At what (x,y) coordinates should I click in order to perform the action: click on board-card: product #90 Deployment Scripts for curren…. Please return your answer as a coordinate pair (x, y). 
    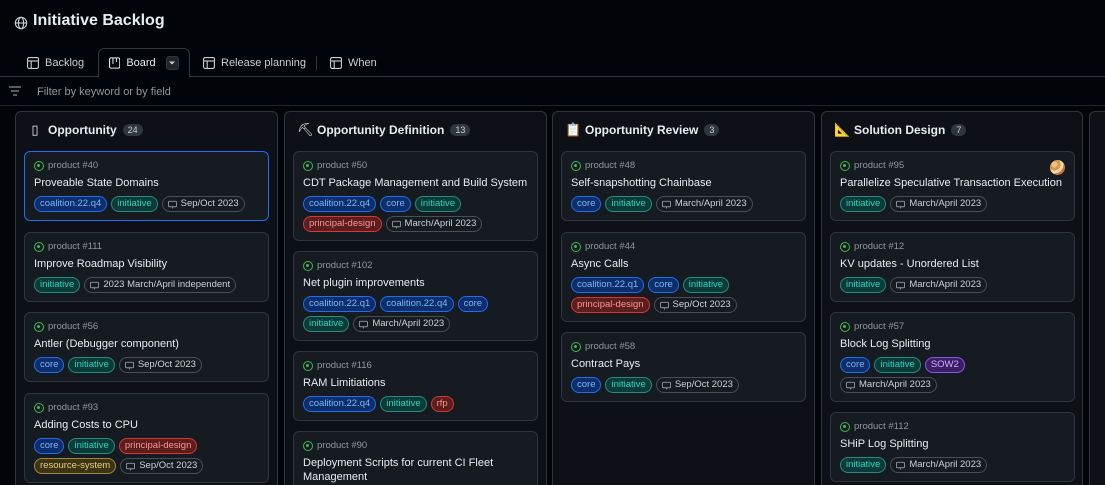
    Looking at the image, I should click on (415, 458).